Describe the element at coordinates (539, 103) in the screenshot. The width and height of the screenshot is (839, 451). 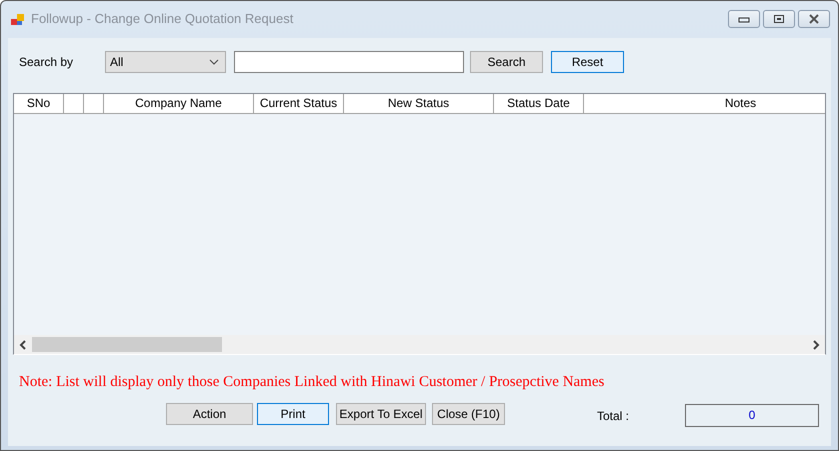
I see `column-header: Status Date` at that location.